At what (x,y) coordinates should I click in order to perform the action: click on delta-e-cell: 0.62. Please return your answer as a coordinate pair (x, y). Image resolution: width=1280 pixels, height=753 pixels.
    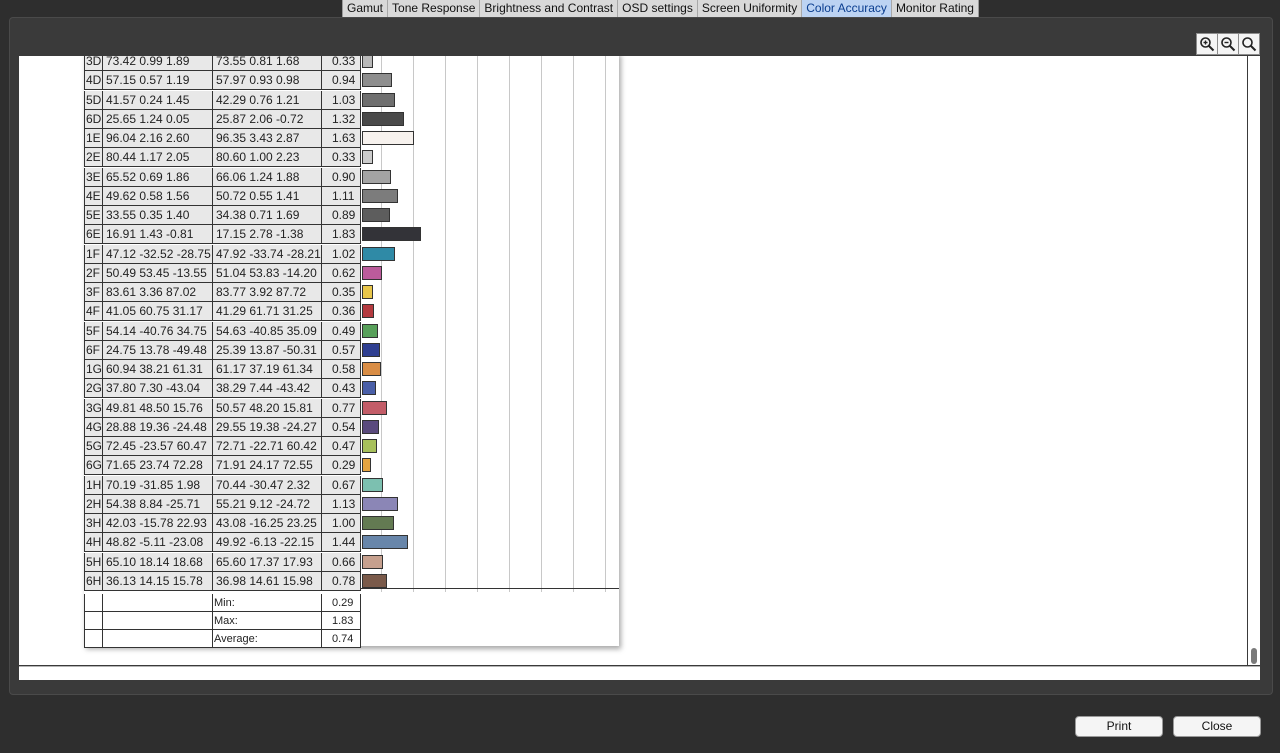
    Looking at the image, I should click on (341, 273).